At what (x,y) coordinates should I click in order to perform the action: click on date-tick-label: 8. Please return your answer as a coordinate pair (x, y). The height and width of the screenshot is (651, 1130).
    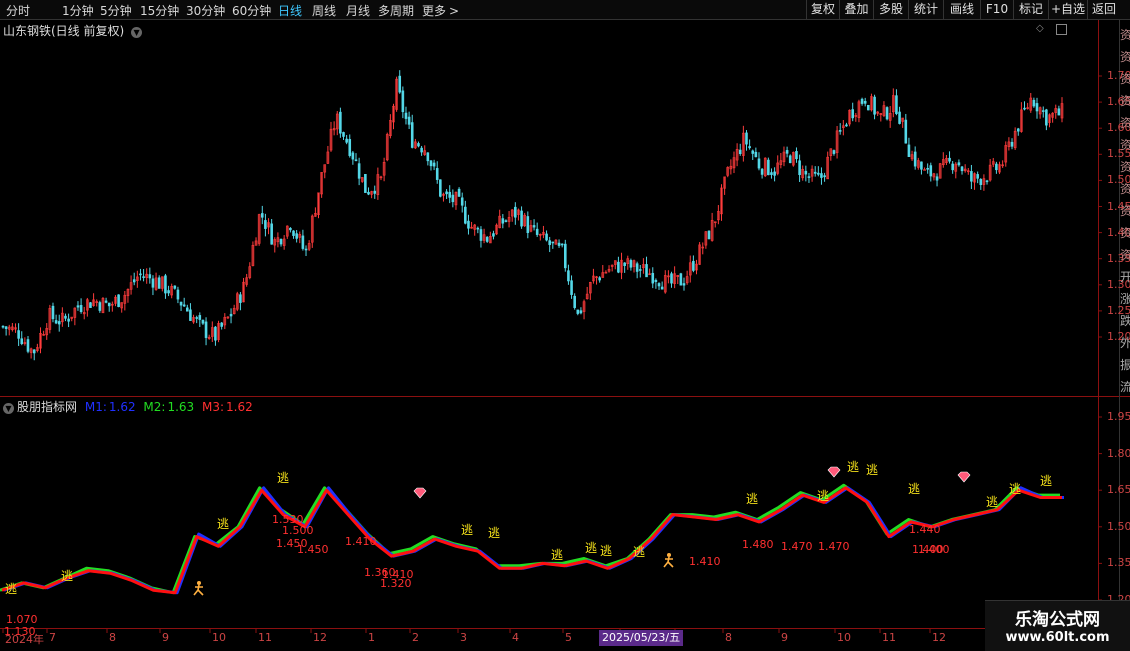
    Looking at the image, I should click on (728, 637).